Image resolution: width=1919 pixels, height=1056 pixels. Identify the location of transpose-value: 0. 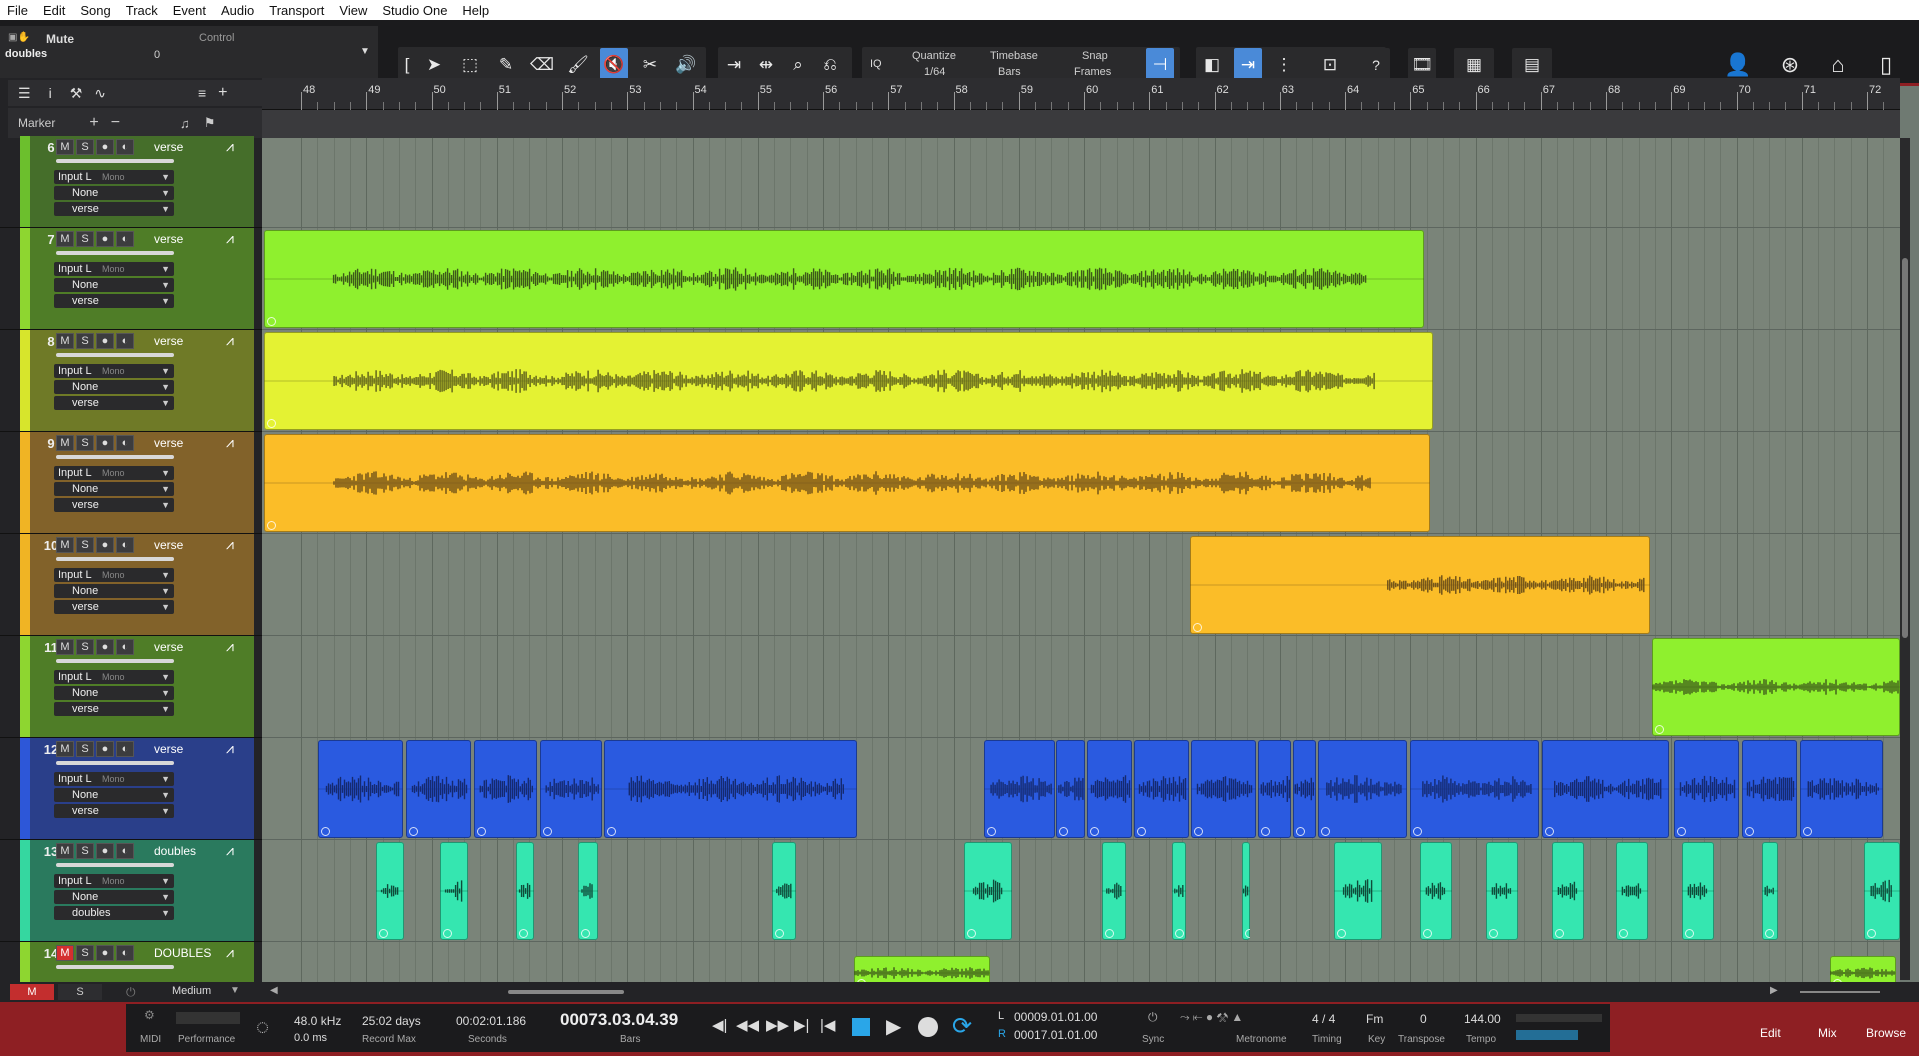
(1423, 1019).